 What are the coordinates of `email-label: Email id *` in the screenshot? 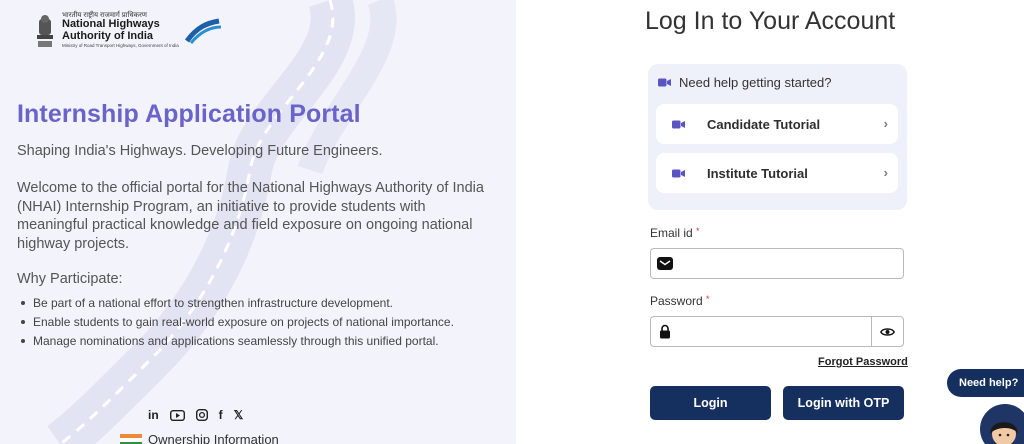 It's located at (675, 233).